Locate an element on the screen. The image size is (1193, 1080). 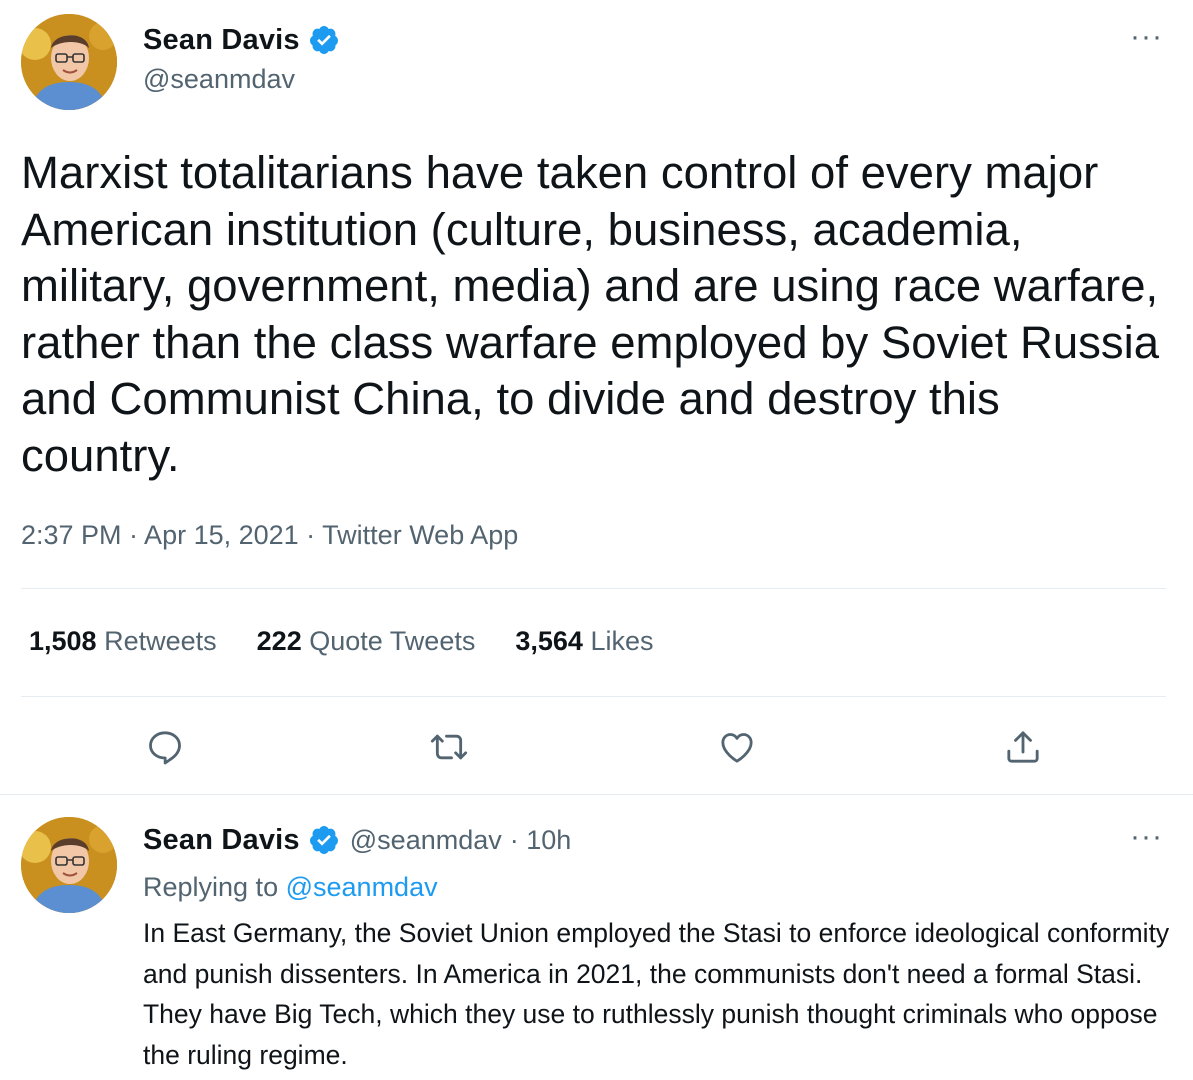
reply-author-row: Sean Davis @seanmdav · 10h is located at coordinates (357, 840).